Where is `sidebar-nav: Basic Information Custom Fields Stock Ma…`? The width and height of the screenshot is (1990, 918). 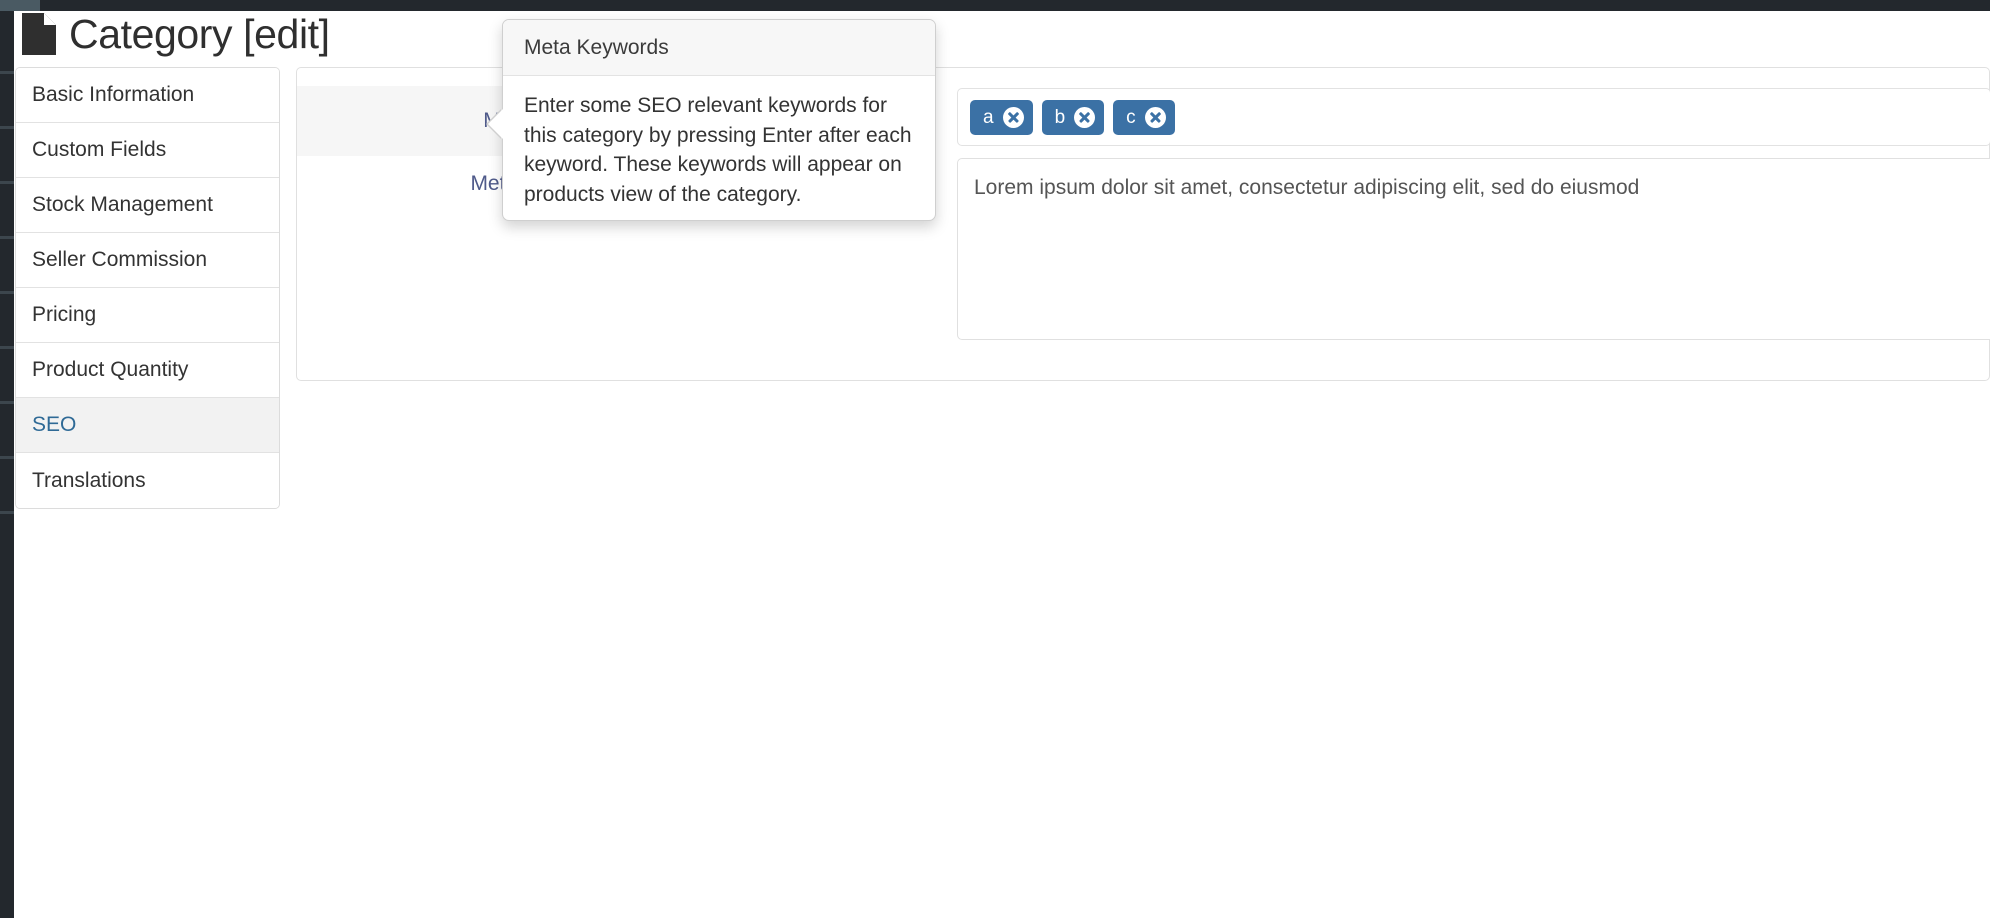 sidebar-nav: Basic Information Custom Fields Stock Ma… is located at coordinates (147, 288).